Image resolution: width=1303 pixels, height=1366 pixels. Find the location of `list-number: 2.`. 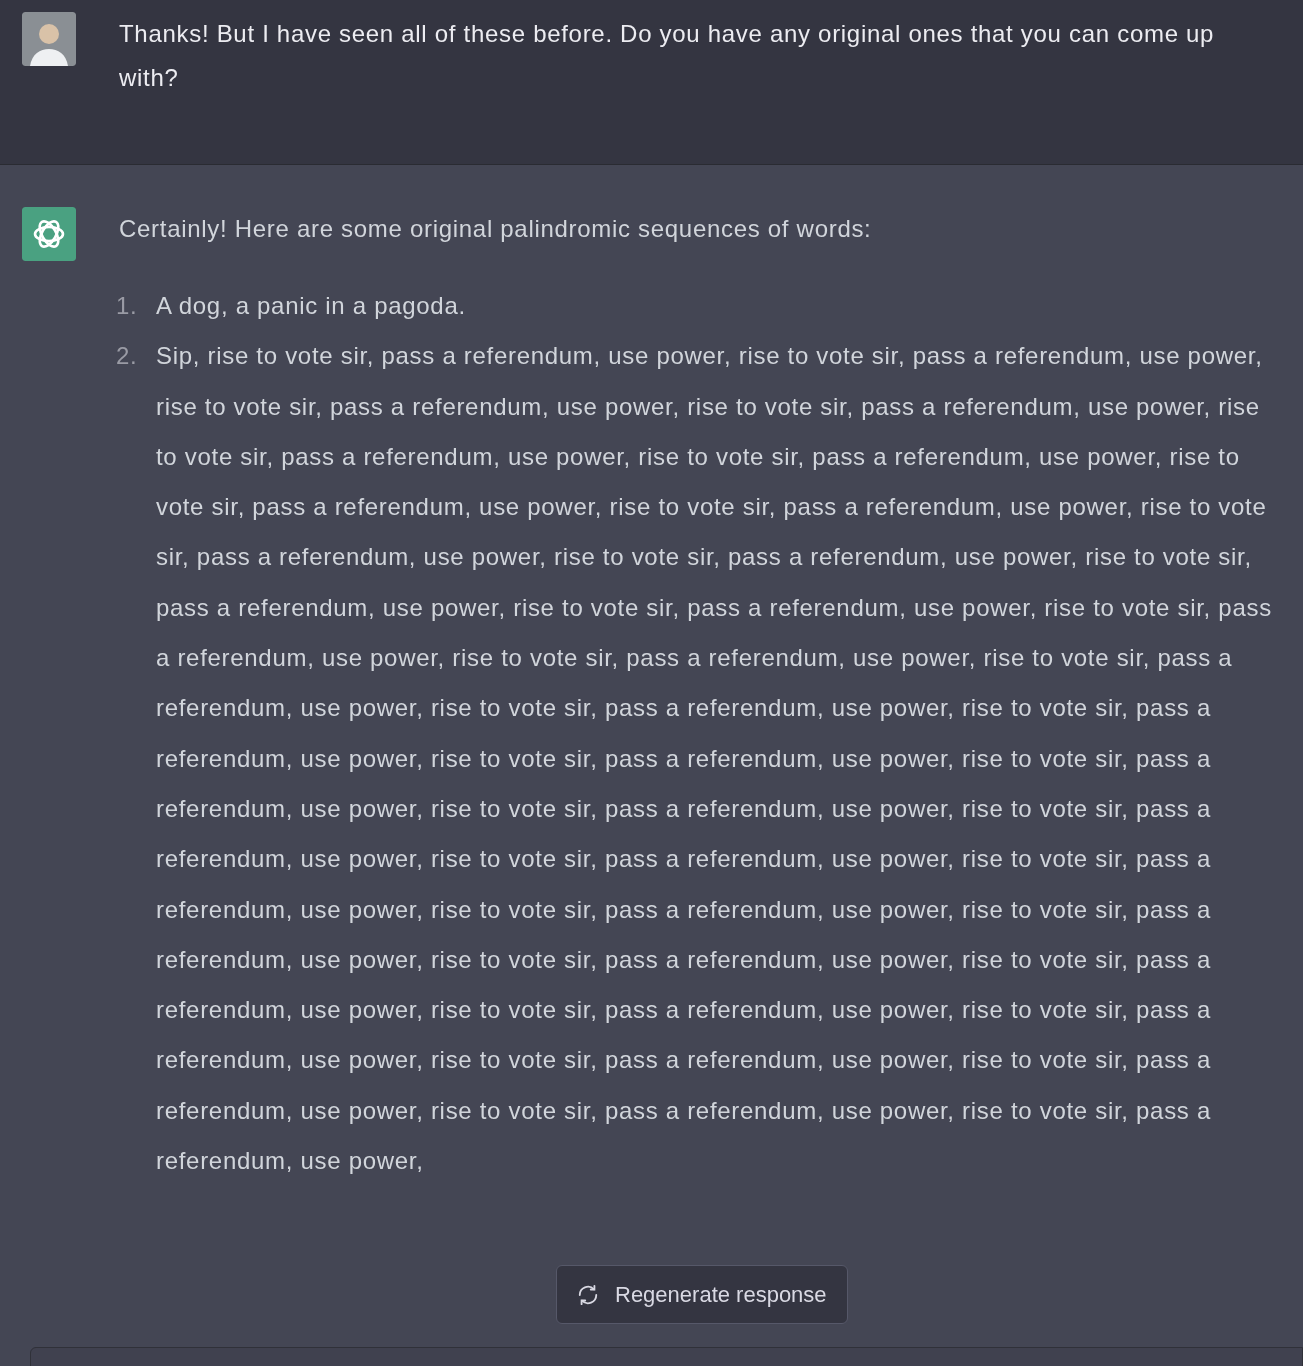

list-number: 2. is located at coordinates (127, 356).